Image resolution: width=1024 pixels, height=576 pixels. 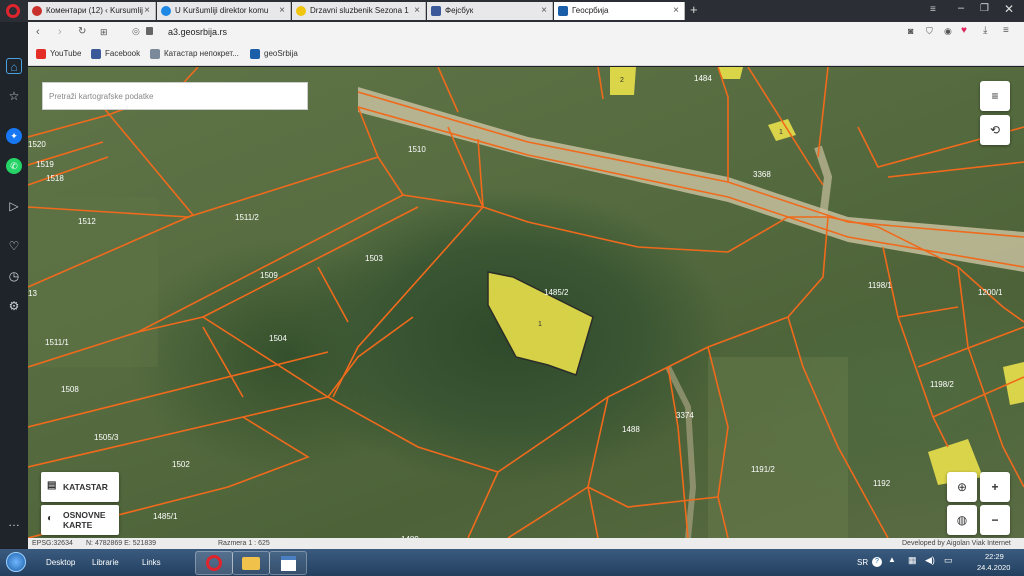 I want to click on karte-label: KARTE, so click(x=78, y=525).